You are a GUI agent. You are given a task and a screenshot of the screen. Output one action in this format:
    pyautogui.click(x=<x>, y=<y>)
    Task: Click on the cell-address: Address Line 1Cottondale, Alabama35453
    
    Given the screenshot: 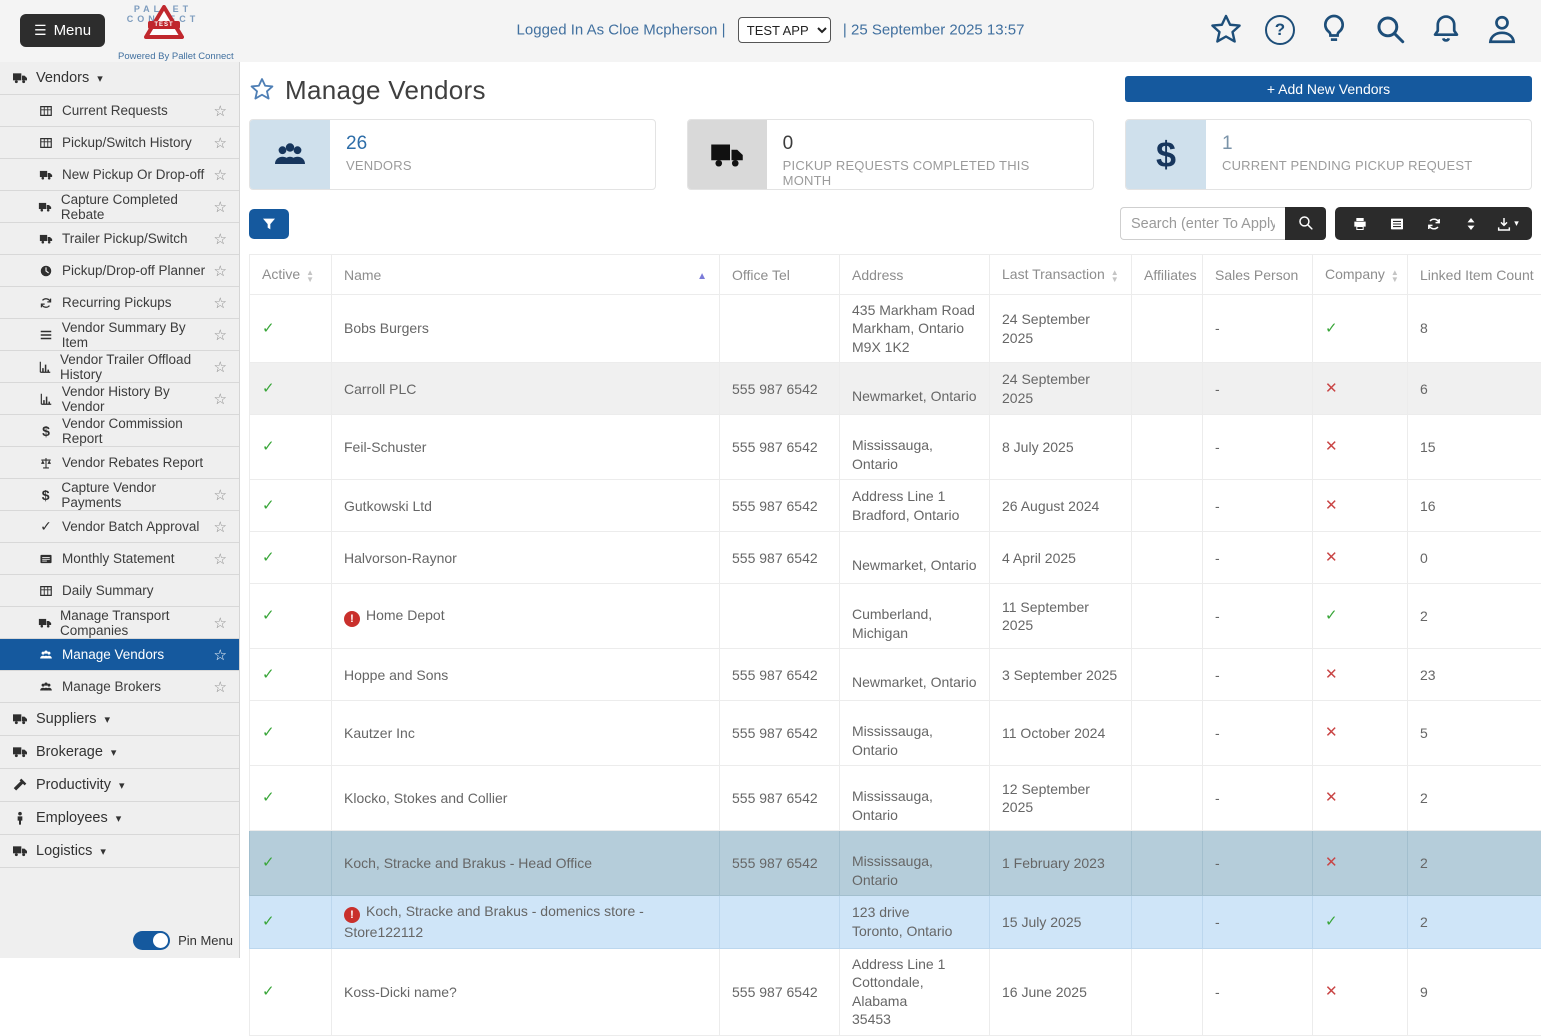 What is the action you would take?
    pyautogui.click(x=915, y=991)
    